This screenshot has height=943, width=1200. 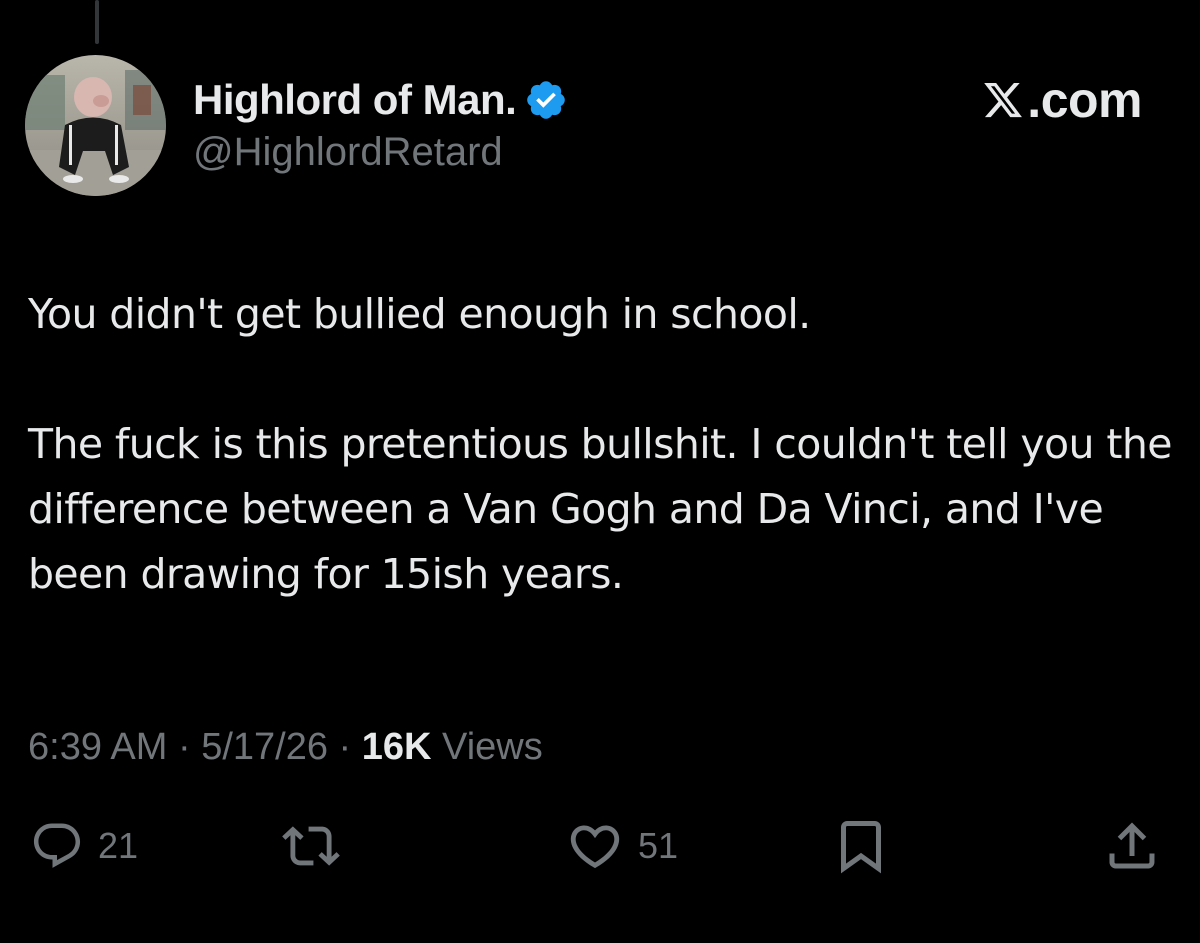 What do you see at coordinates (622, 846) in the screenshot?
I see `like-button: 51` at bounding box center [622, 846].